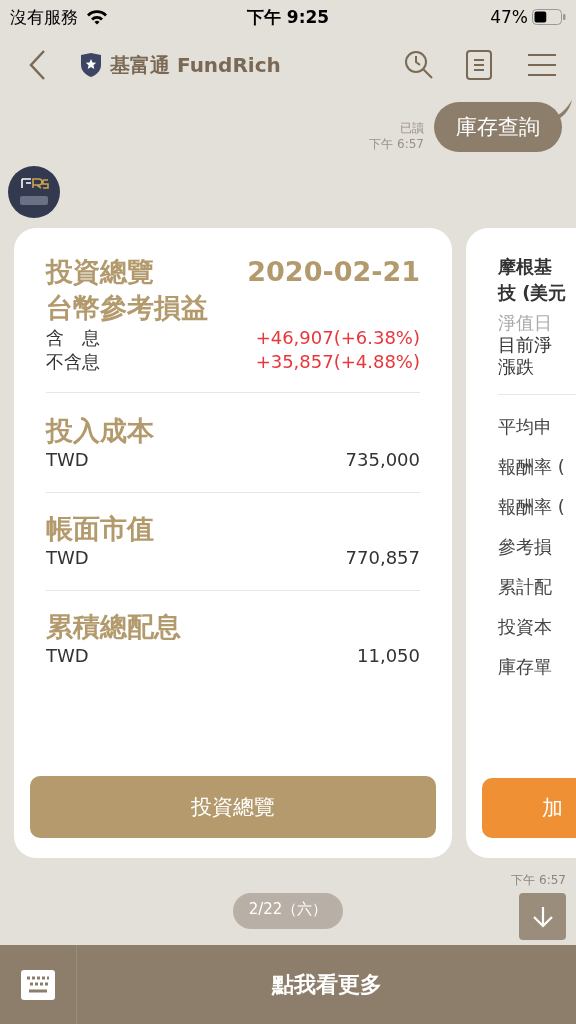 Image resolution: width=576 pixels, height=1024 pixels. I want to click on wifi-icon, so click(97, 17).